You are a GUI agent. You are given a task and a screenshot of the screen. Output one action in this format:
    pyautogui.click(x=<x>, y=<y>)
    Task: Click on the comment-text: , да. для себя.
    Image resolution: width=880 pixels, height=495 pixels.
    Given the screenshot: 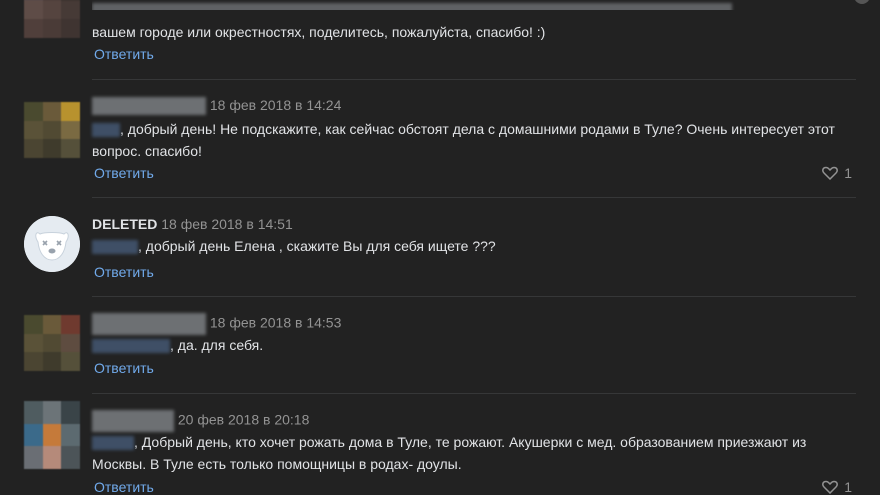 What is the action you would take?
    pyautogui.click(x=477, y=345)
    